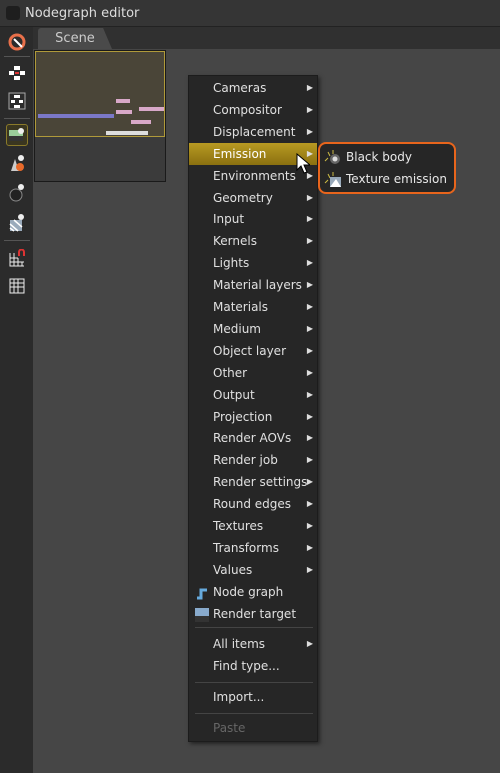 The height and width of the screenshot is (773, 500). I want to click on menu-item-render-target: Render target, so click(253, 614).